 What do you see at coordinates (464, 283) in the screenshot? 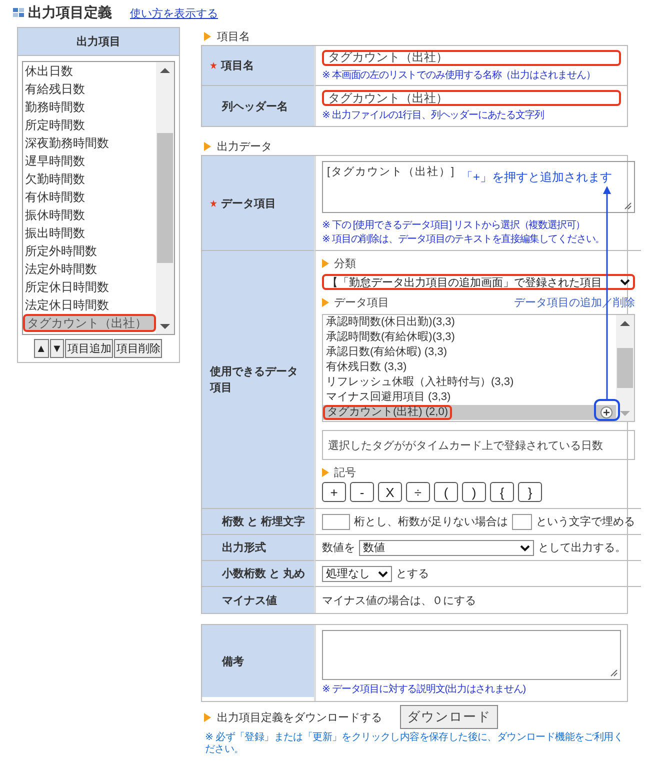
I see `dropdown-value: 【「勤怠データ出力項目の追加画面」で登録された項目` at bounding box center [464, 283].